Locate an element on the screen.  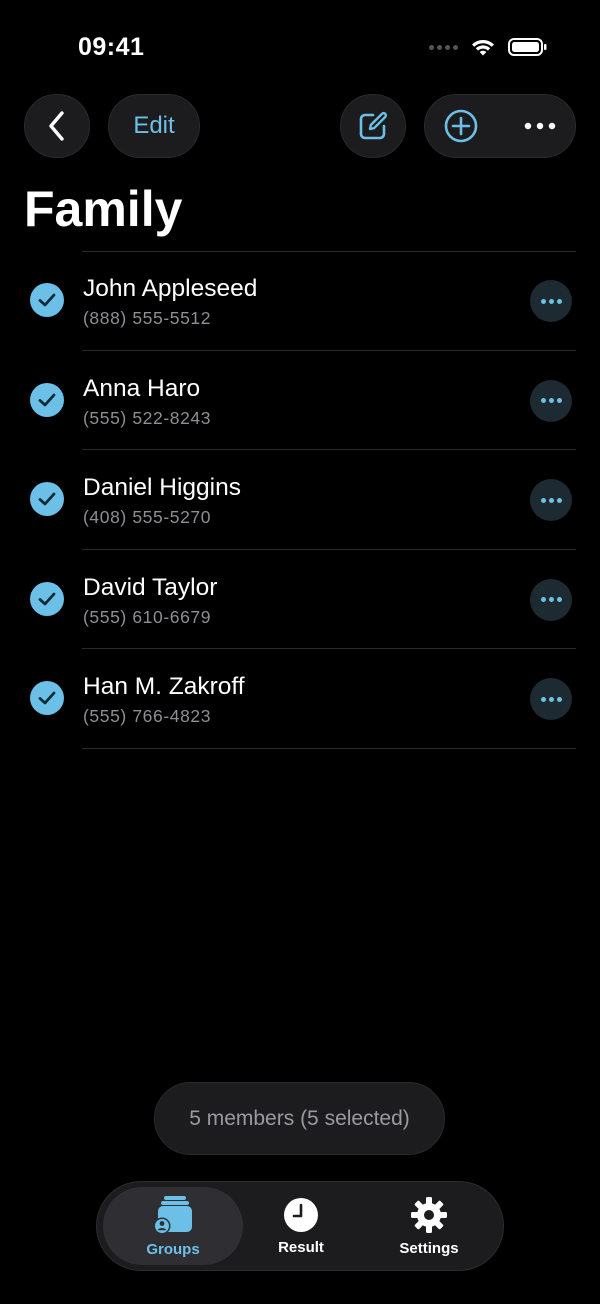
contact-name: Han M. Zakroff is located at coordinates (164, 686).